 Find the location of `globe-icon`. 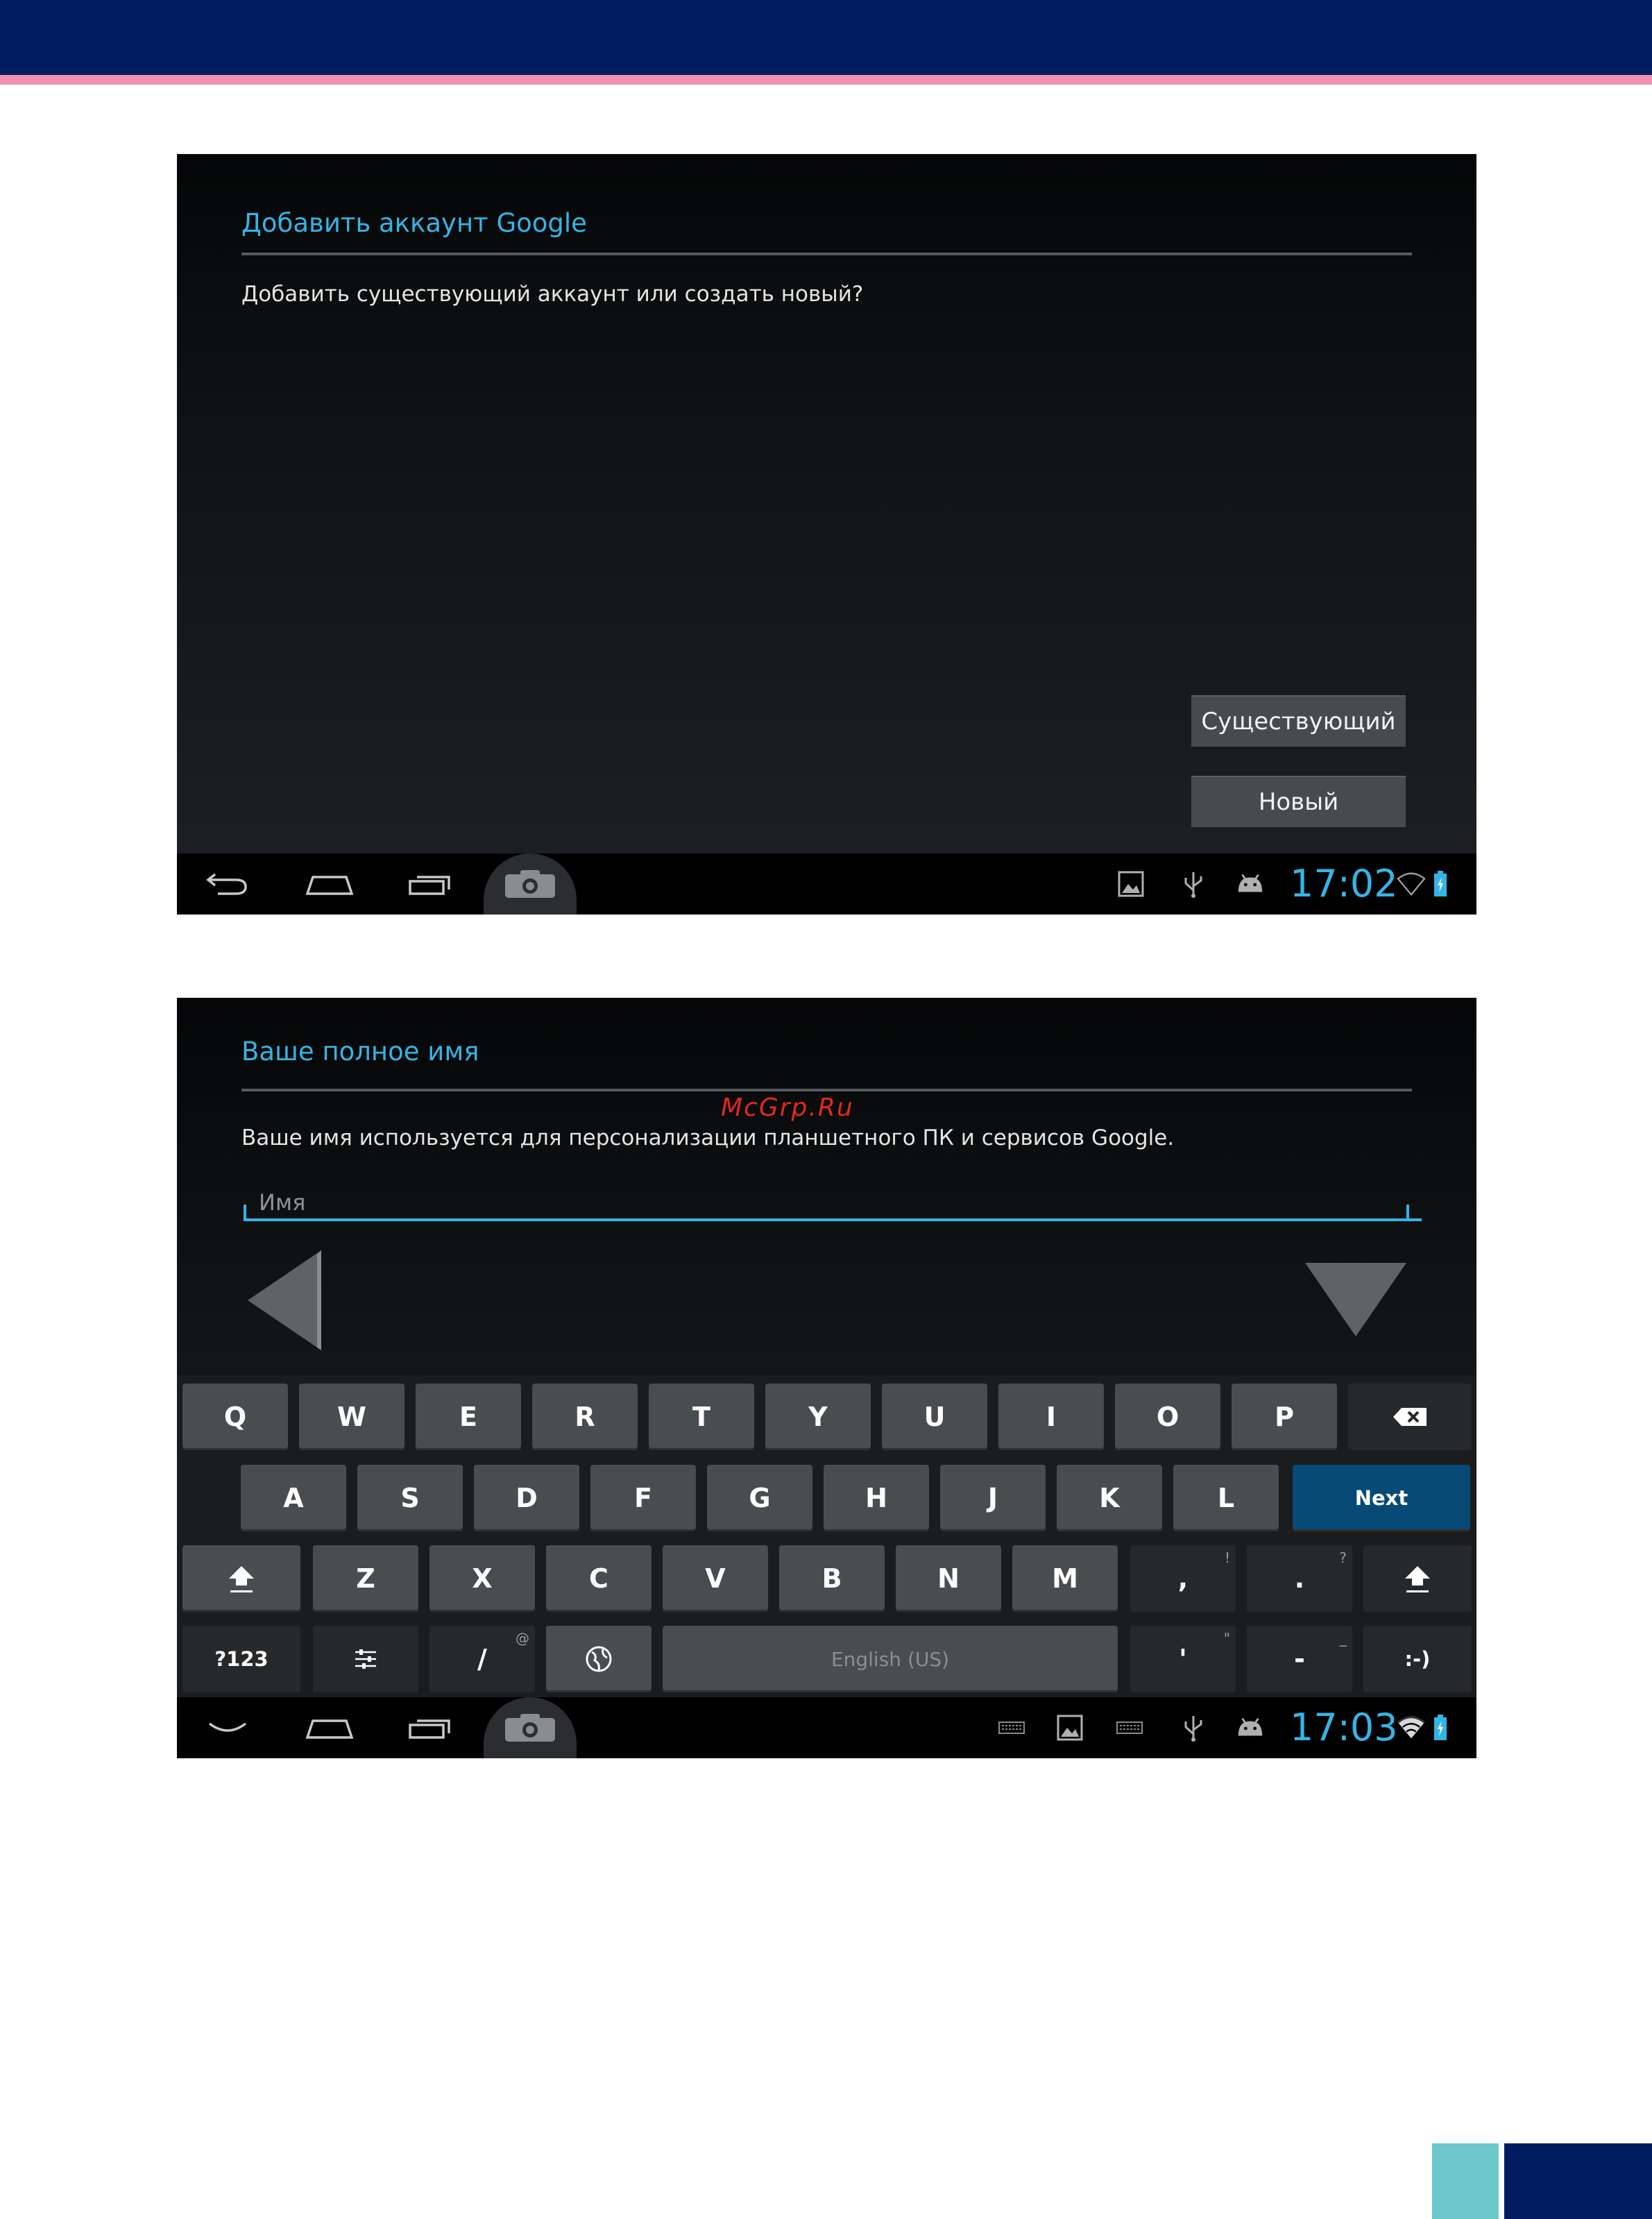

globe-icon is located at coordinates (599, 1659).